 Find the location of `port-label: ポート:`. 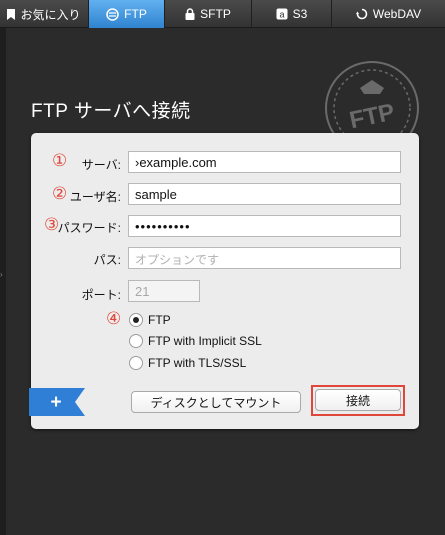

port-label: ポート: is located at coordinates (101, 295).